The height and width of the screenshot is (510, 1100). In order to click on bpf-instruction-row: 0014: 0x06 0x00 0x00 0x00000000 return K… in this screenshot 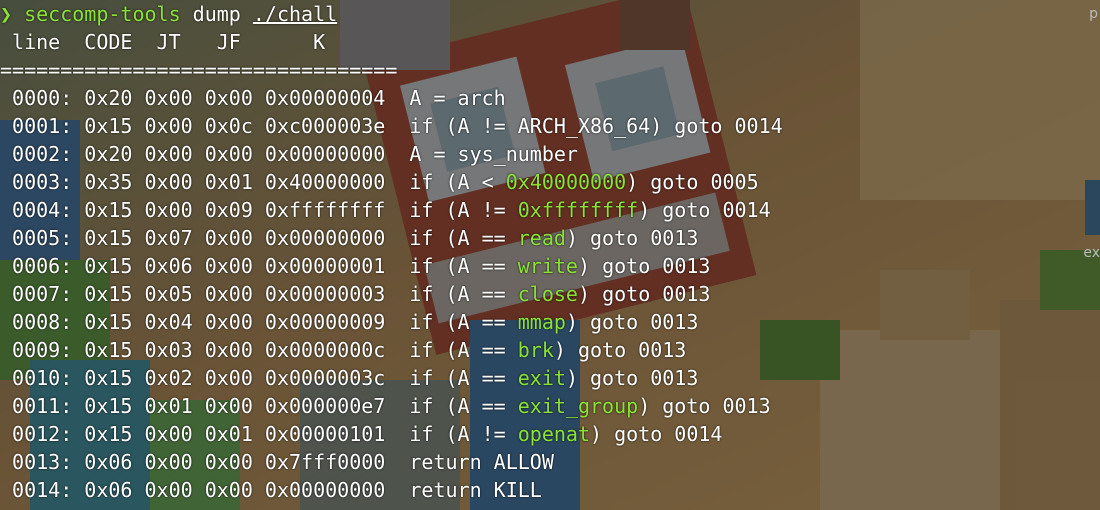, I will do `click(271, 490)`.